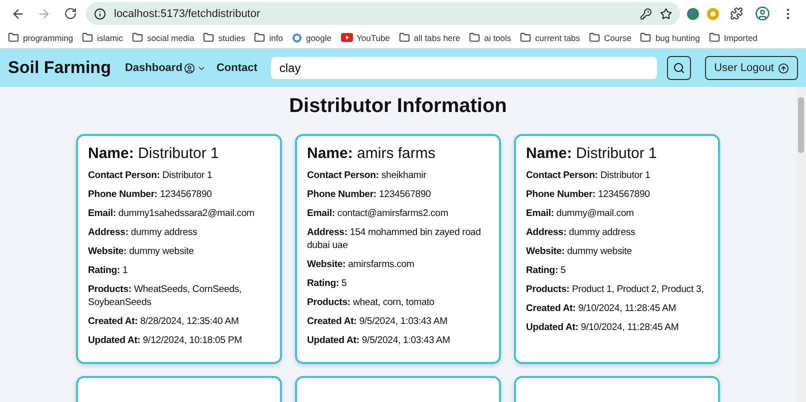 This screenshot has height=402, width=806. What do you see at coordinates (371, 302) in the screenshot?
I see `distributor-detail: Products: wheat, corn, tomato` at bounding box center [371, 302].